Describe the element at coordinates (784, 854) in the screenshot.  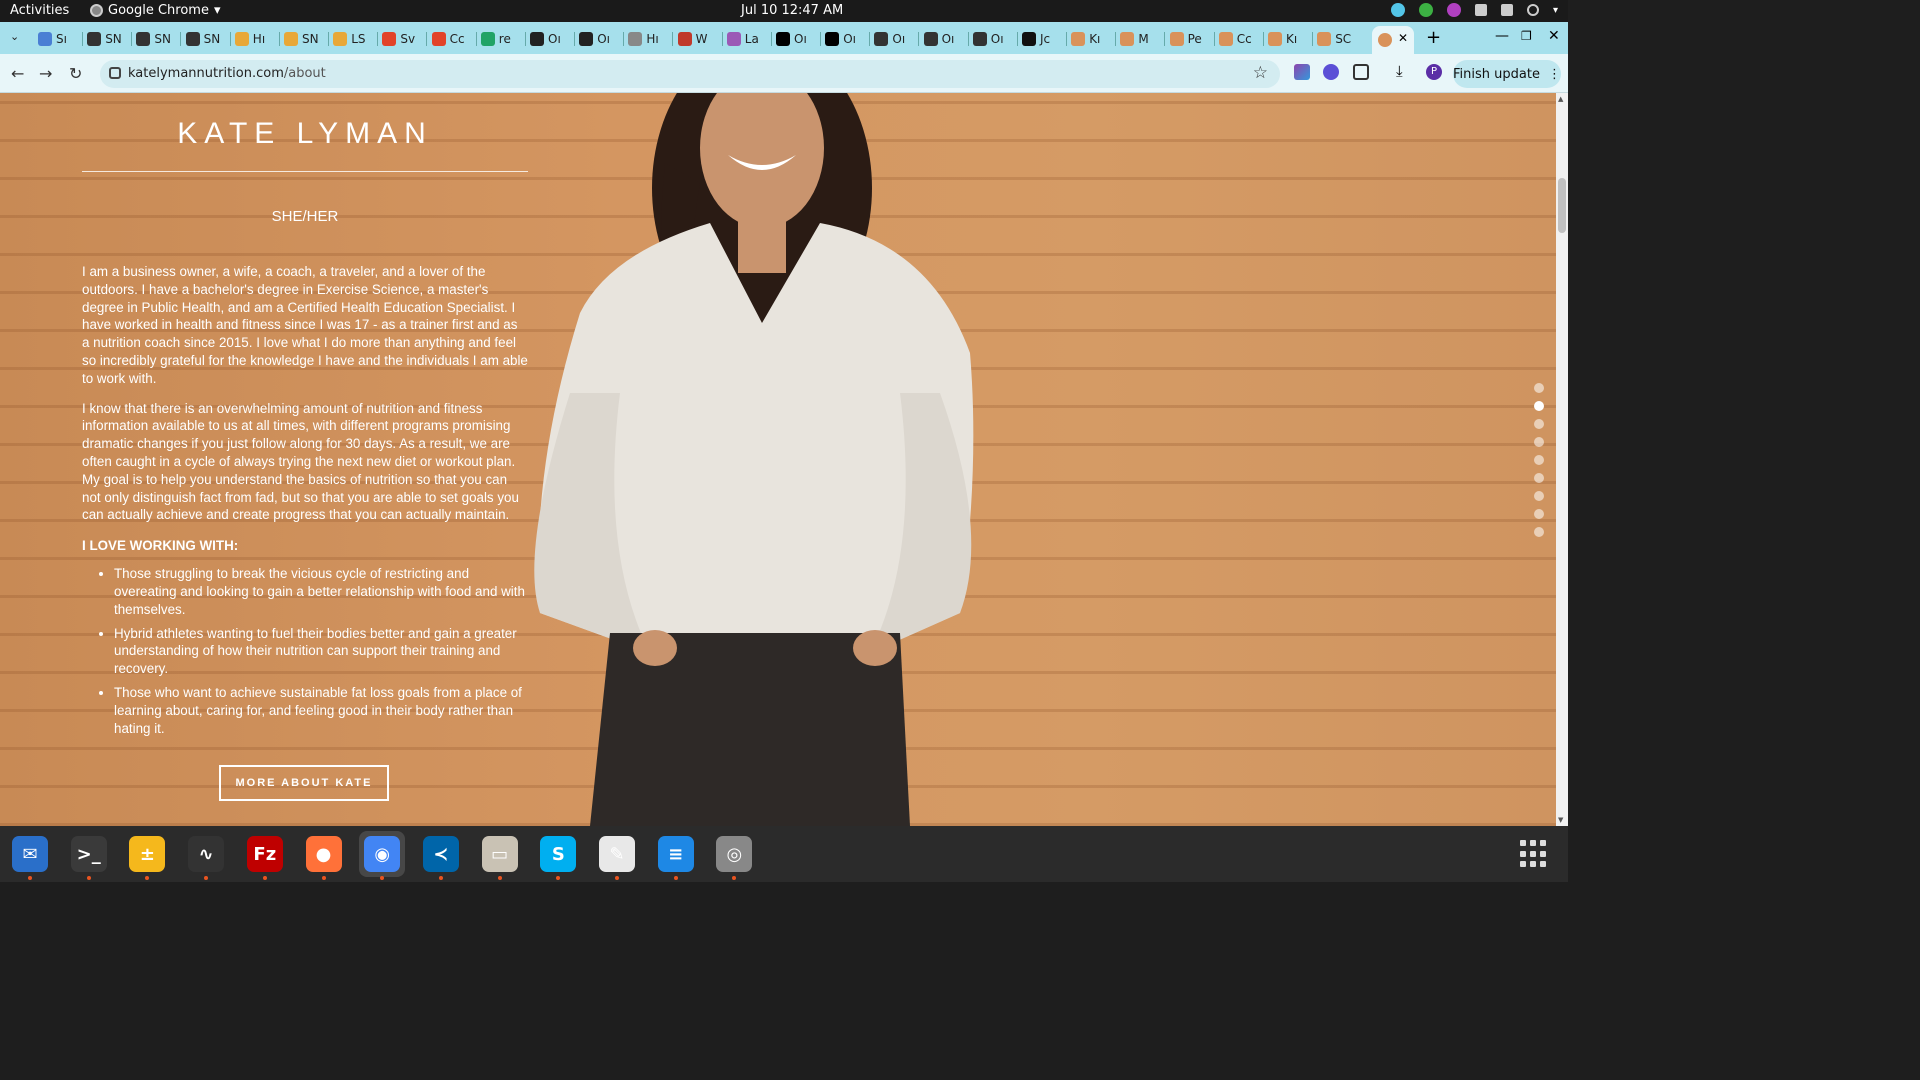
I see `ubuntu-dock: ✉ >_ ± ∿ Fz ● ◉ ≺ ▭ S ✎ ≡ ◎` at that location.